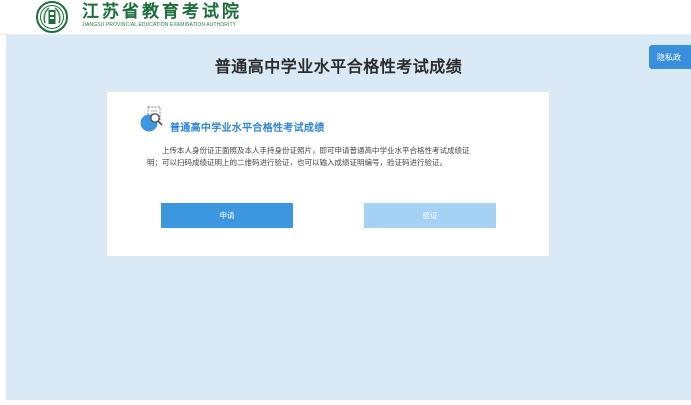  Describe the element at coordinates (227, 215) in the screenshot. I see `apply-button: 申请` at that location.